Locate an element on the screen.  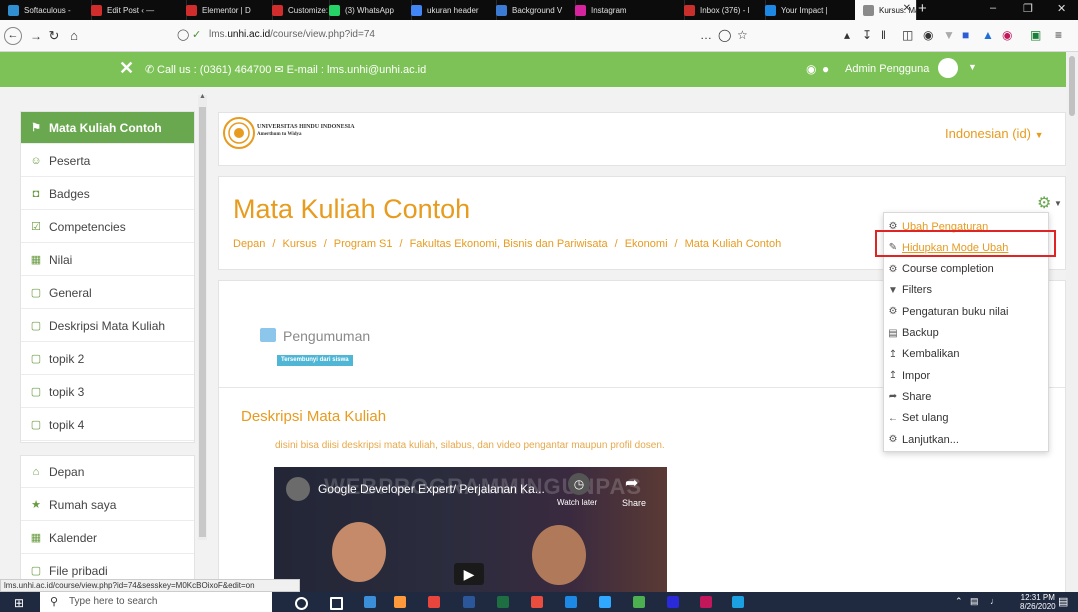
page-scrollbar is located at coordinates (1072, 322).